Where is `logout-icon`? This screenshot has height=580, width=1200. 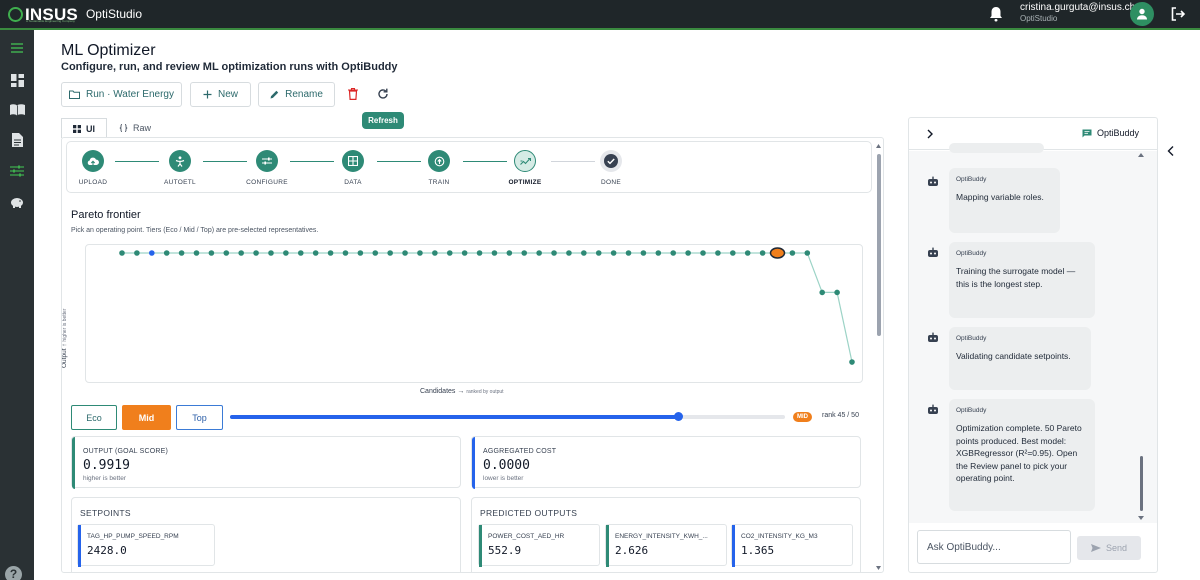
logout-icon is located at coordinates (1178, 14).